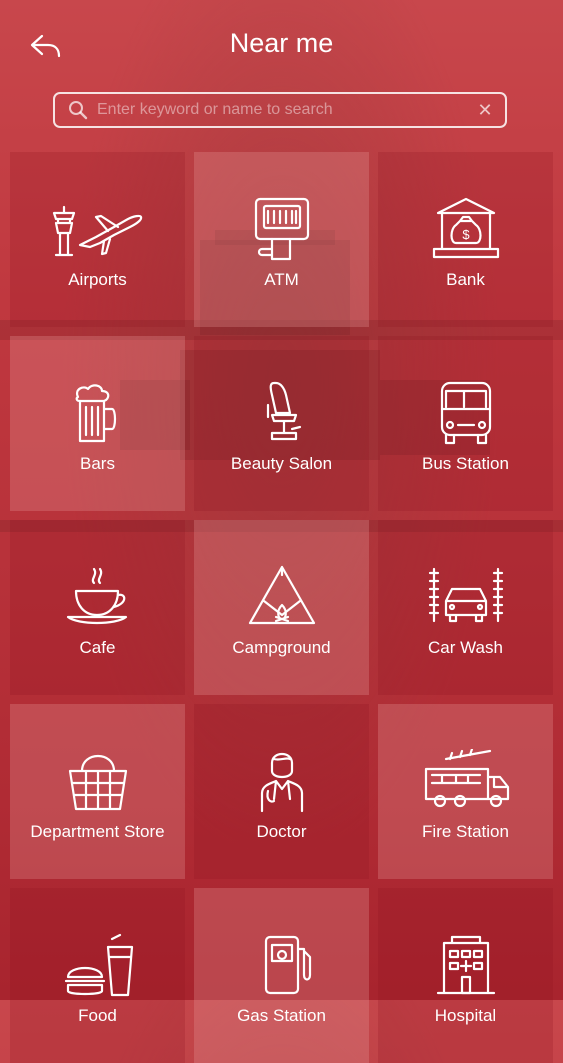 This screenshot has width=563, height=1063. Describe the element at coordinates (465, 831) in the screenshot. I see `category-label: Fire Station` at that location.